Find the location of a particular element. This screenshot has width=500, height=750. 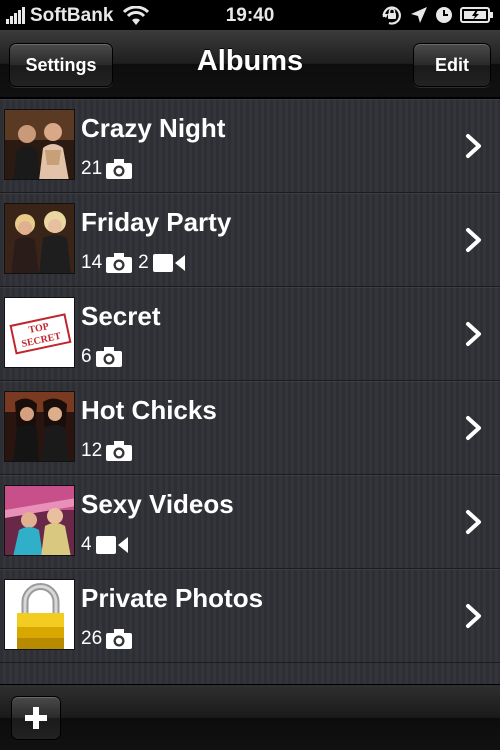

album-row-crazy-night: Crazy Night 21 is located at coordinates (250, 146).